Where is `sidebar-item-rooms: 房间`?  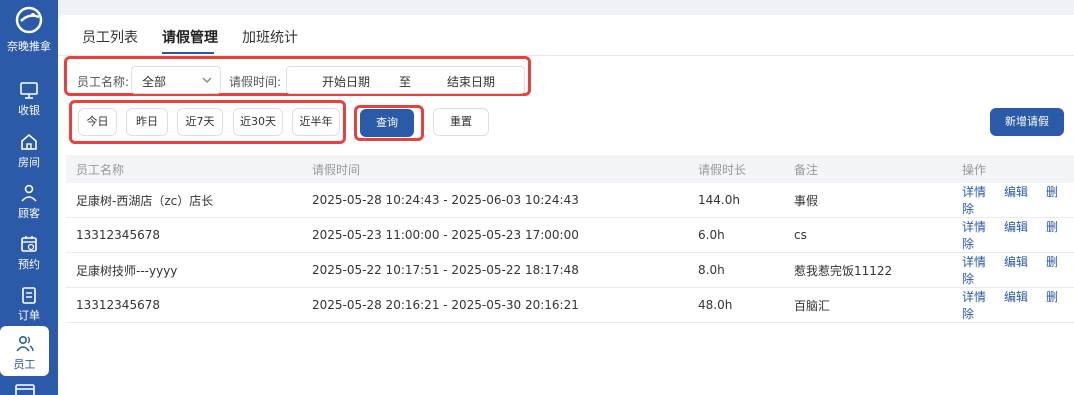 sidebar-item-rooms: 房间 is located at coordinates (29, 149).